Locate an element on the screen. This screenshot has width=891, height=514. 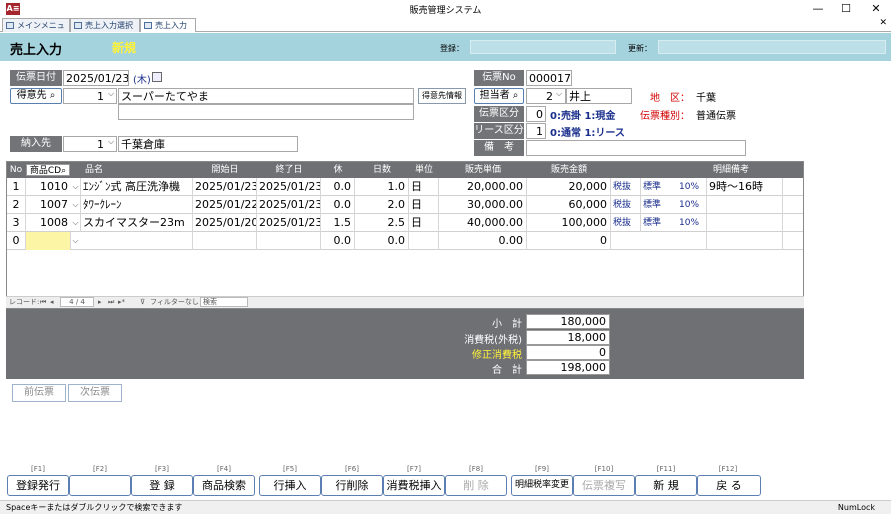
search-box: 検索 is located at coordinates (224, 302).